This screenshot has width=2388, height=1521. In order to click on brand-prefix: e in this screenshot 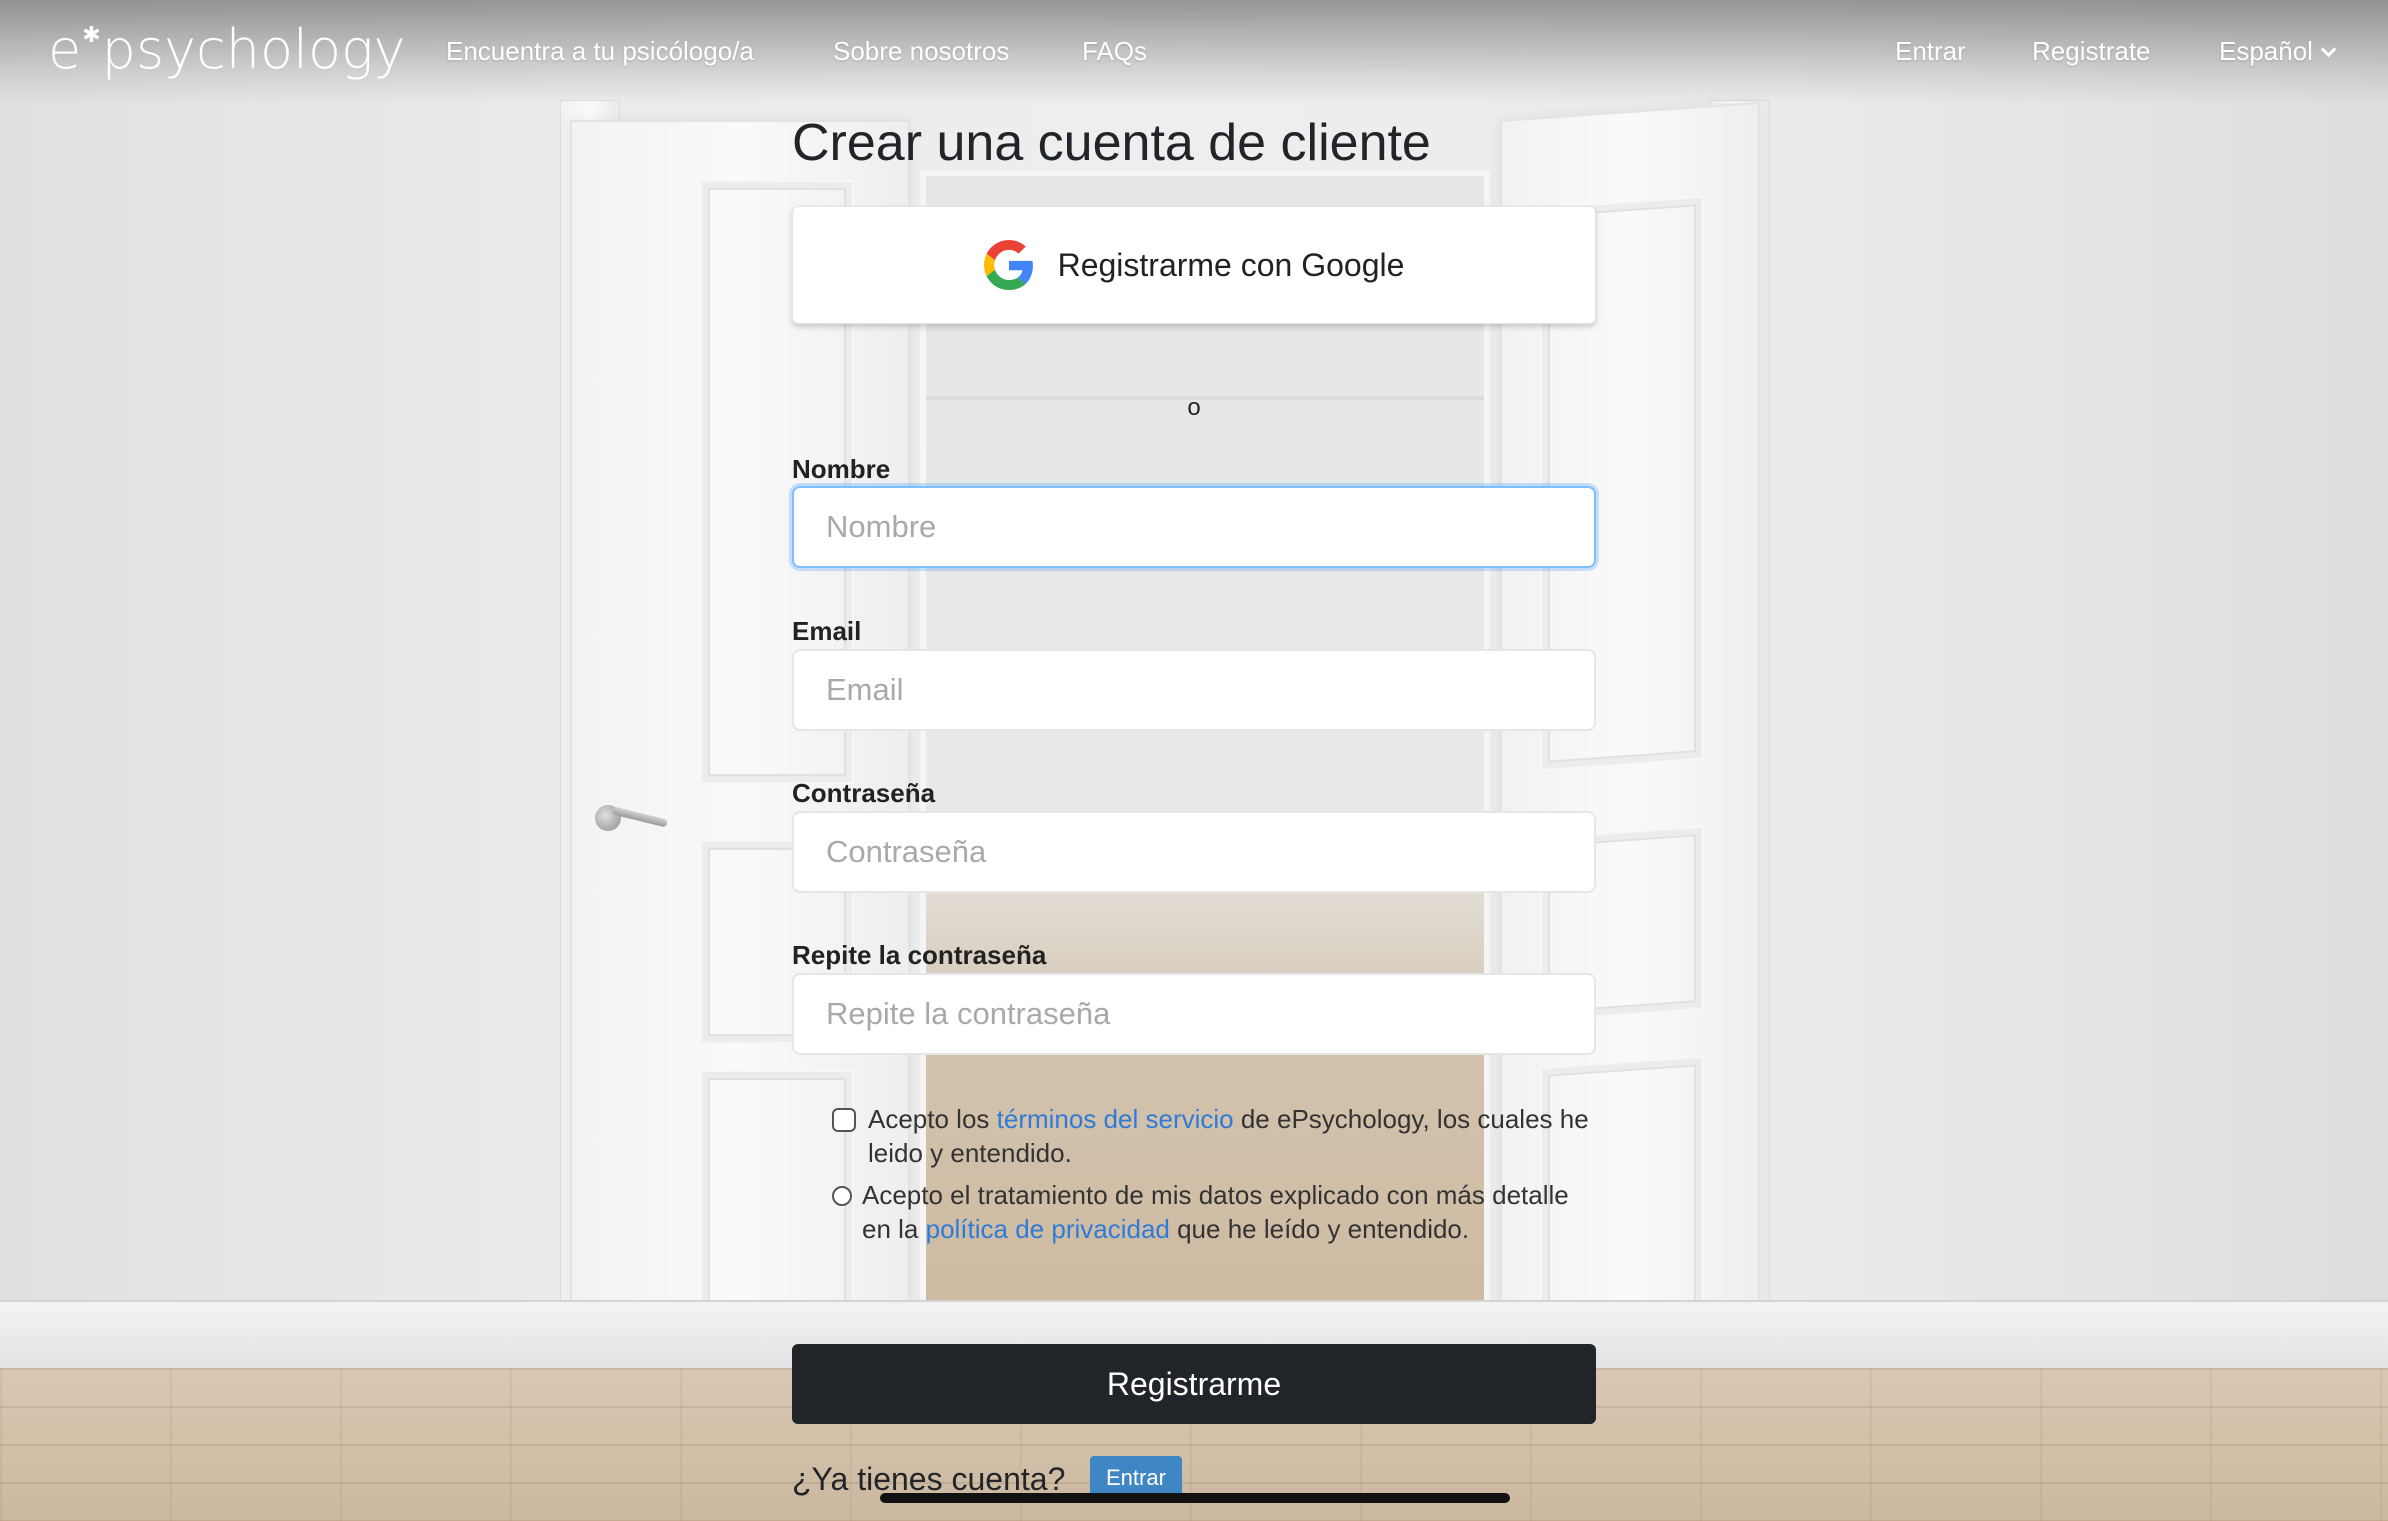, I will do `click(65, 49)`.